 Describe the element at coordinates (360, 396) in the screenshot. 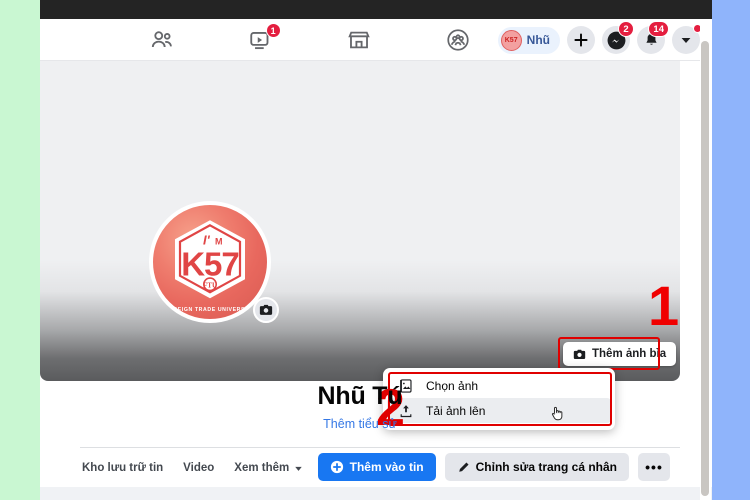

I see `page-title: Nhũ Tú` at that location.